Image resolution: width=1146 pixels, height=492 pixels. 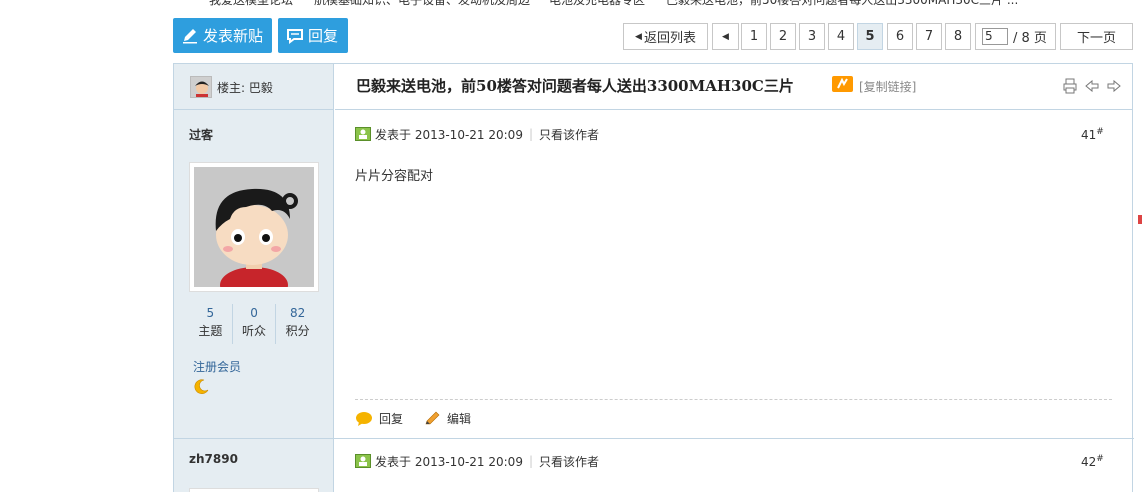 I want to click on speech-bubble-icon, so click(x=295, y=36).